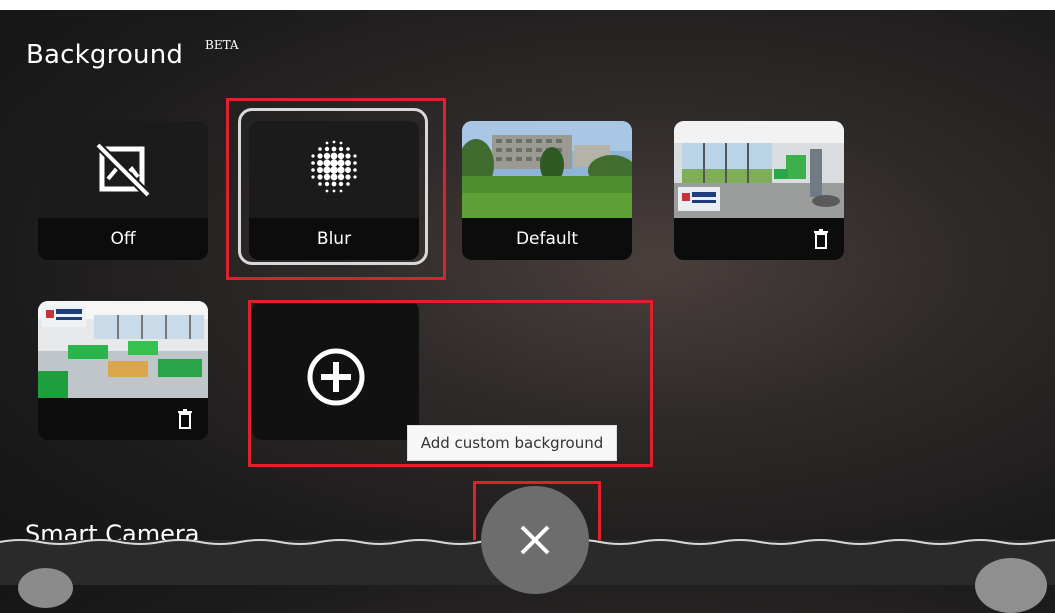 The image size is (1055, 613). Describe the element at coordinates (547, 239) in the screenshot. I see `default-label: Default` at that location.